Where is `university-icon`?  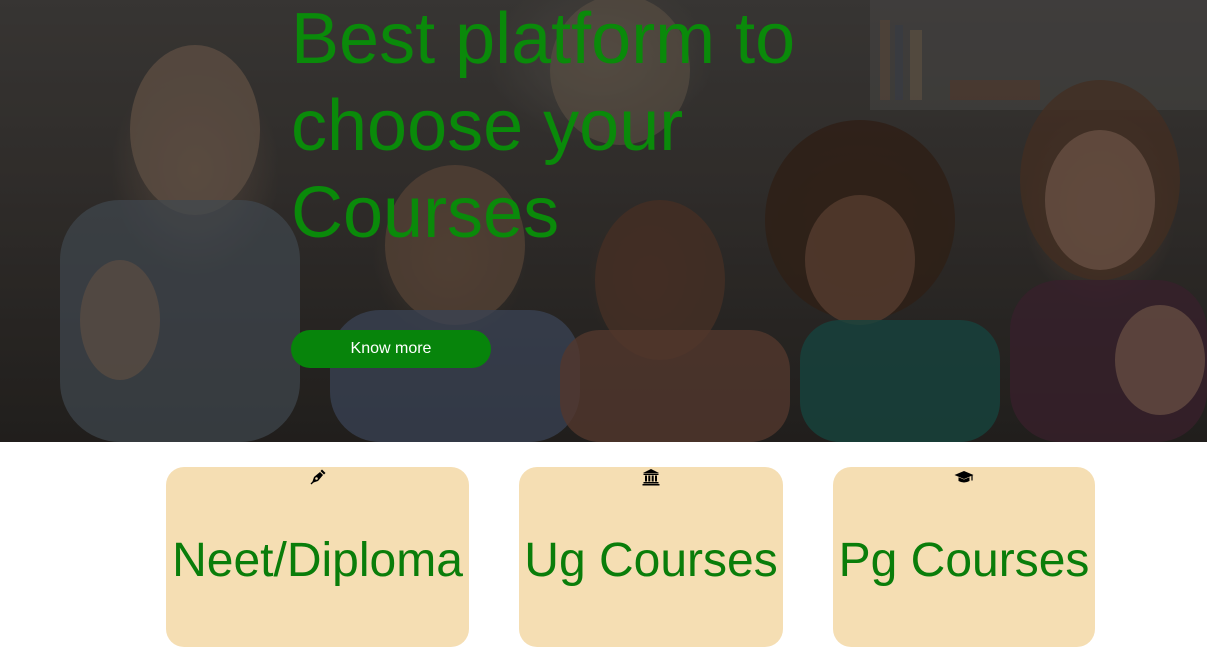 university-icon is located at coordinates (651, 477).